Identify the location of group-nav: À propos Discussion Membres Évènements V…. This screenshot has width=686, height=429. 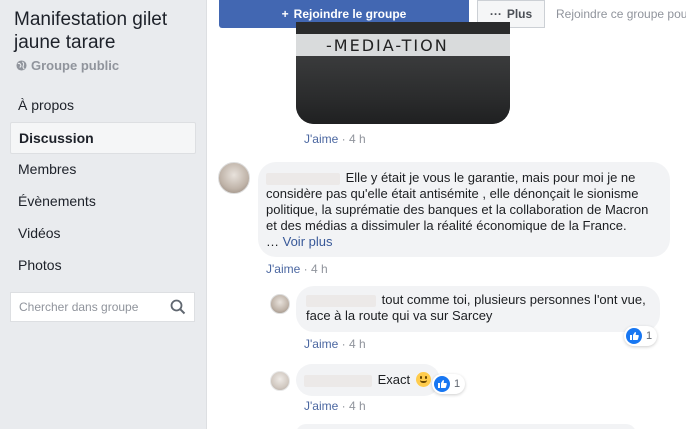
(103, 186).